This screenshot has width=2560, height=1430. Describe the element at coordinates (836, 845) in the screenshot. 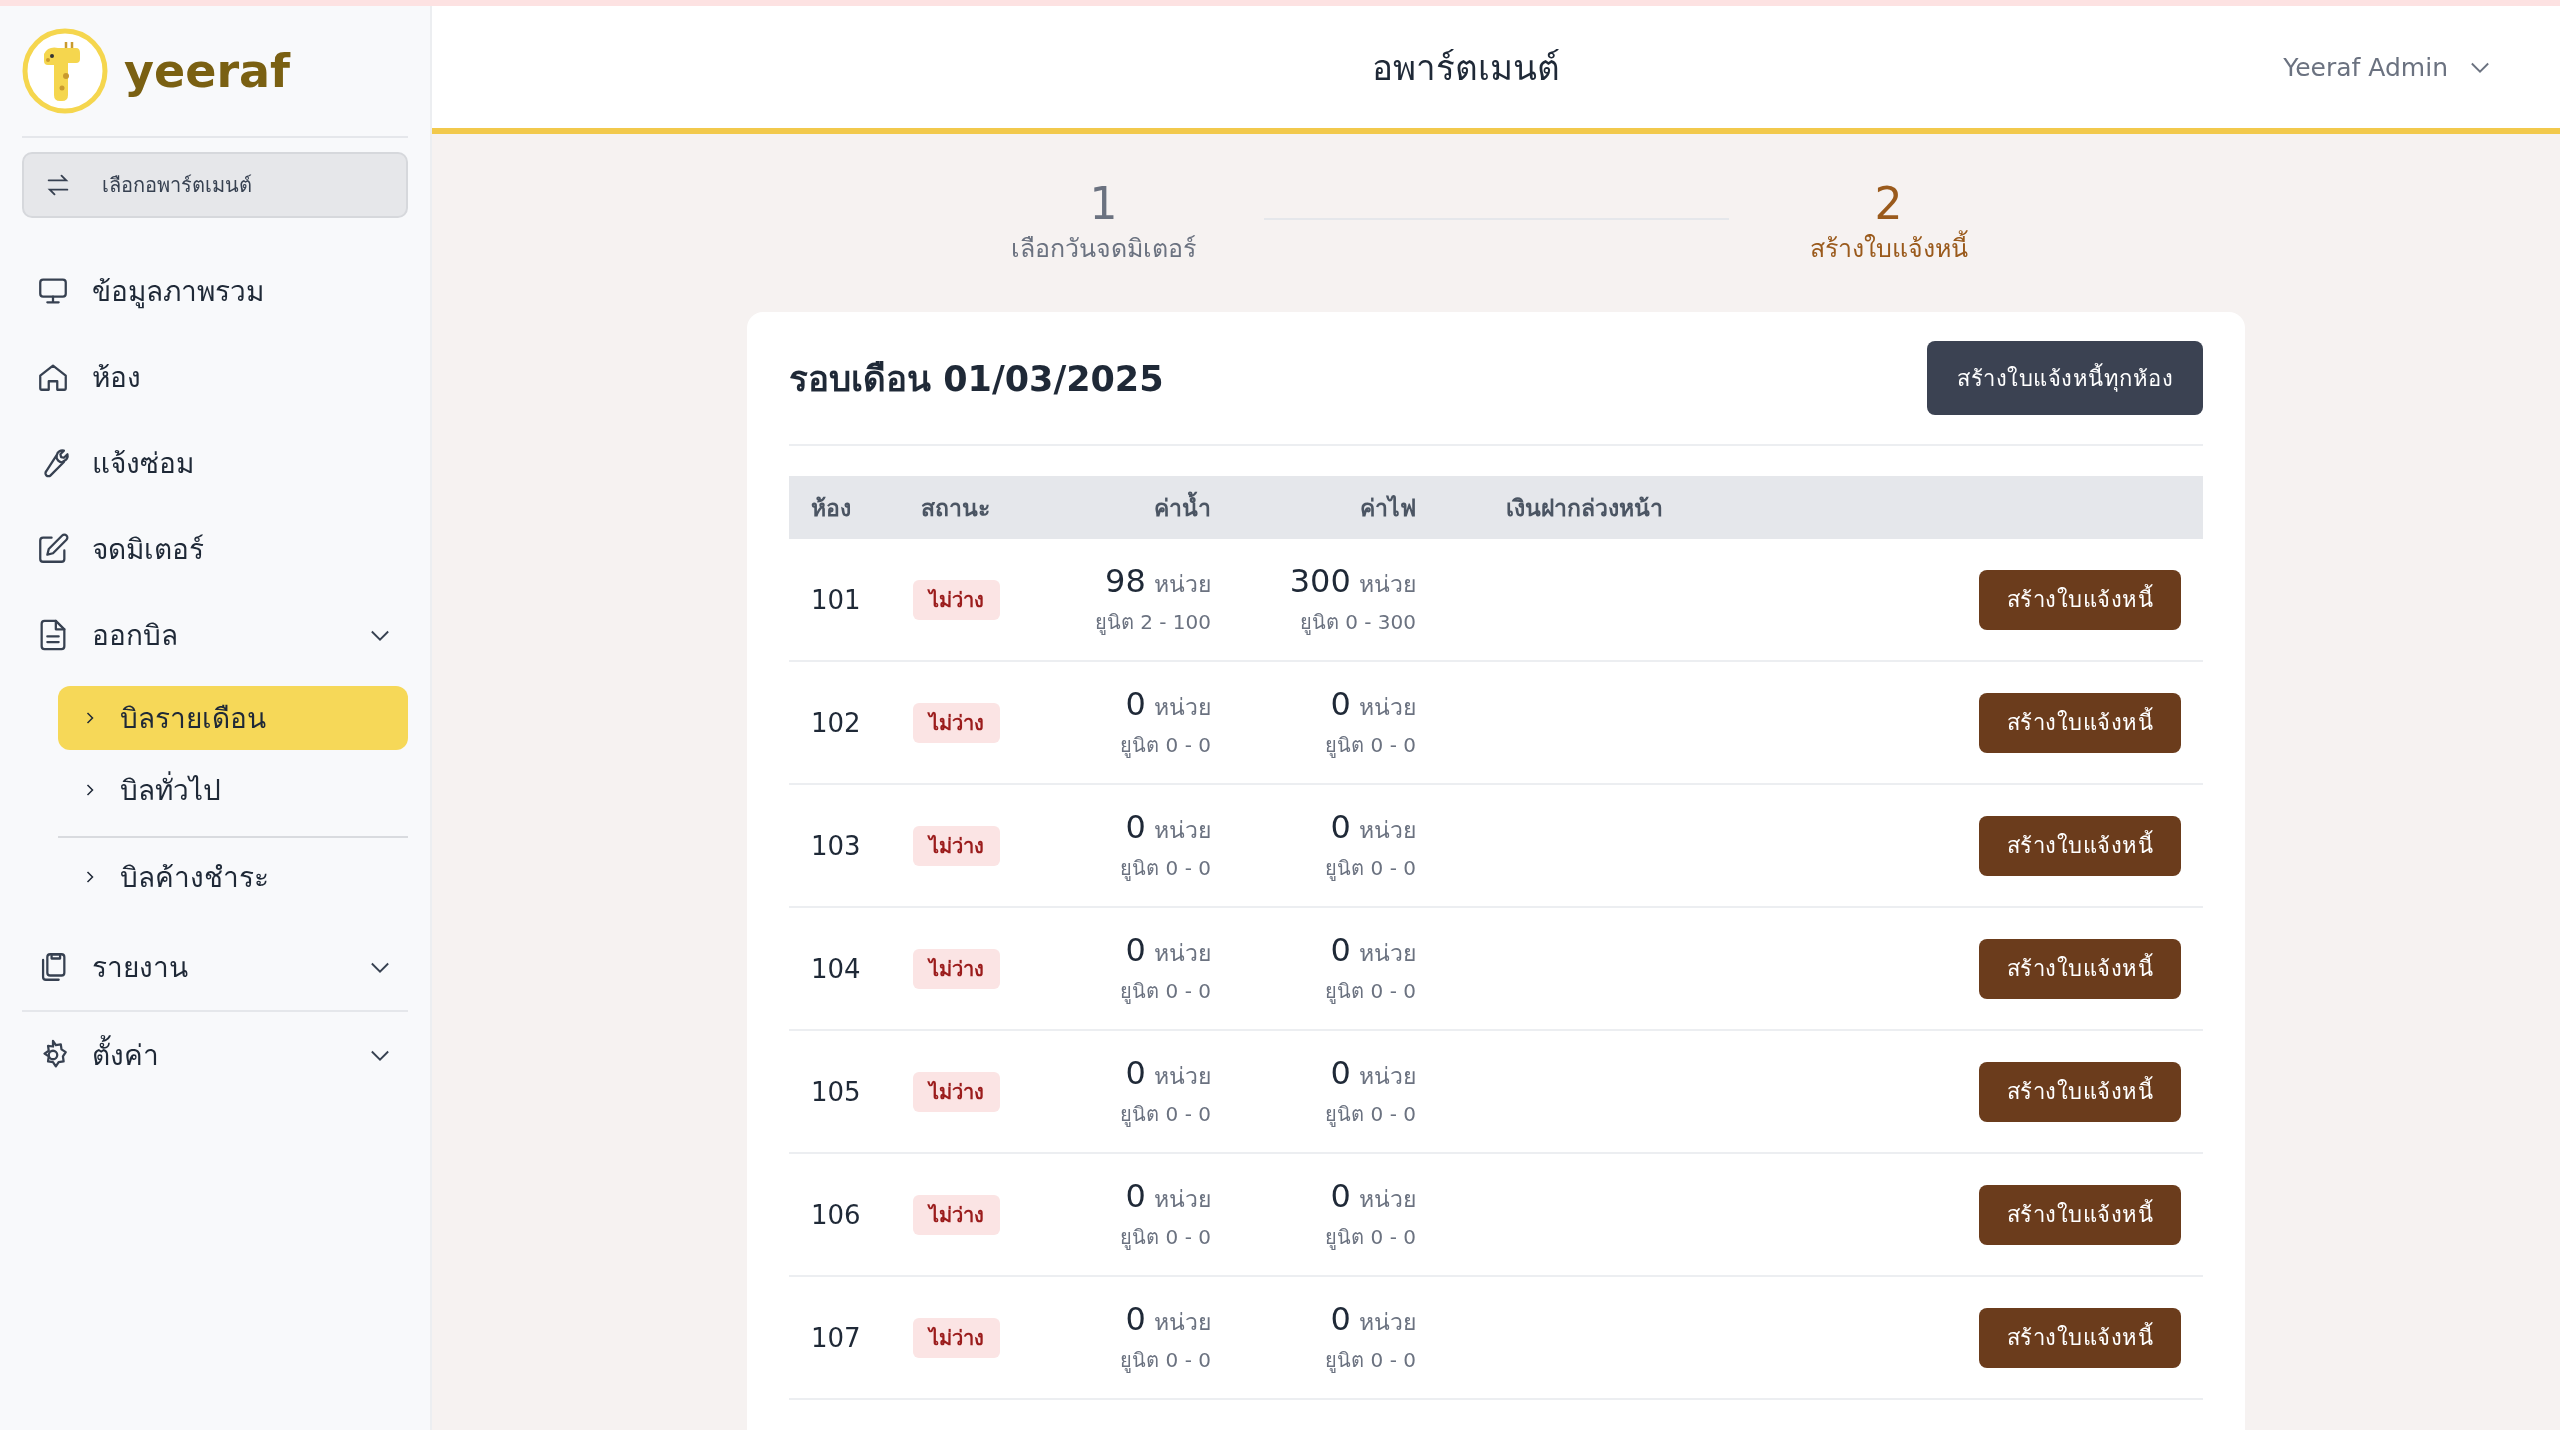

I see `table-cell-text: 103` at that location.